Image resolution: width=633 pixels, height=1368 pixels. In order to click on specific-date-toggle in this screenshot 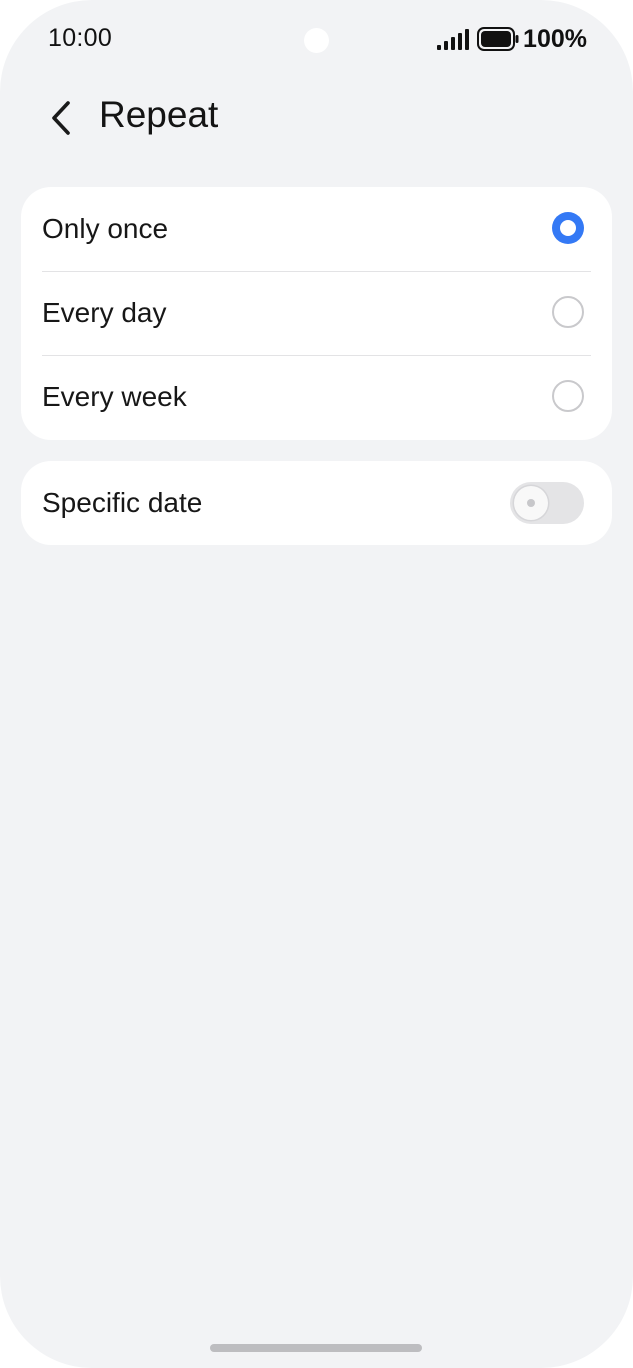, I will do `click(547, 503)`.